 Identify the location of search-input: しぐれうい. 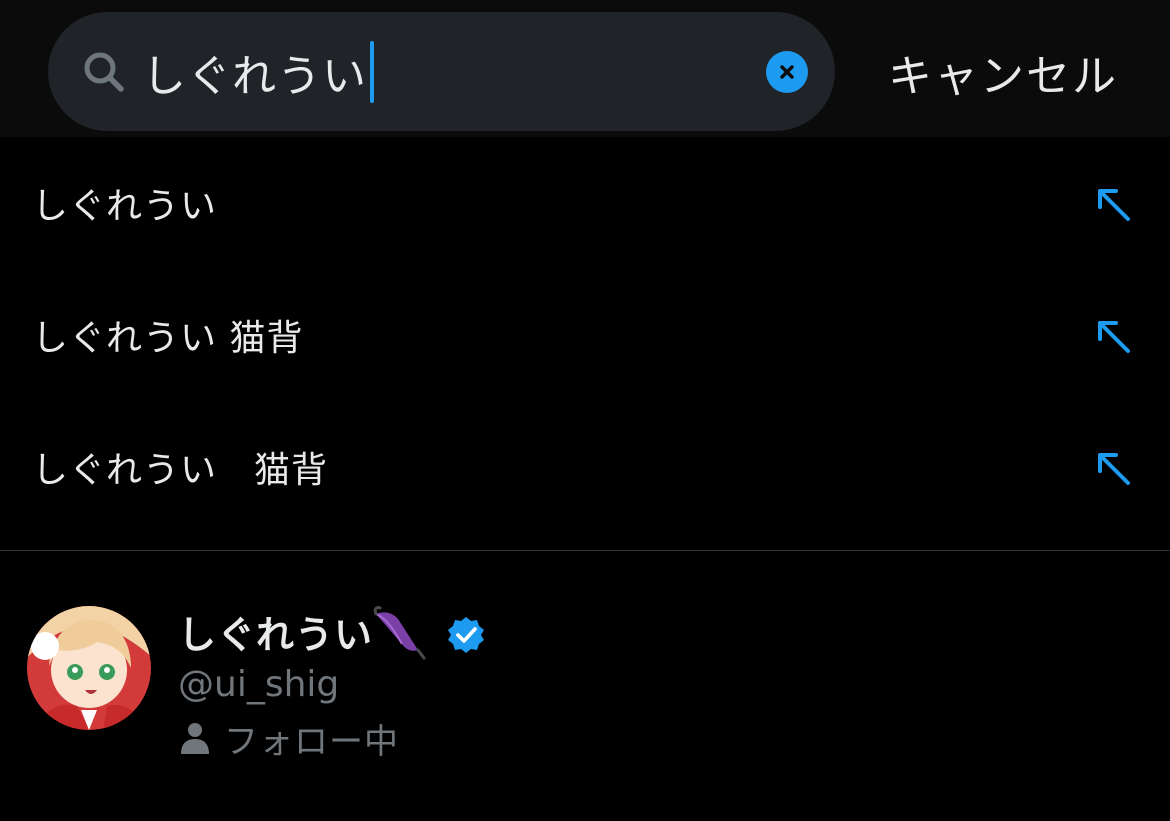
(258, 72).